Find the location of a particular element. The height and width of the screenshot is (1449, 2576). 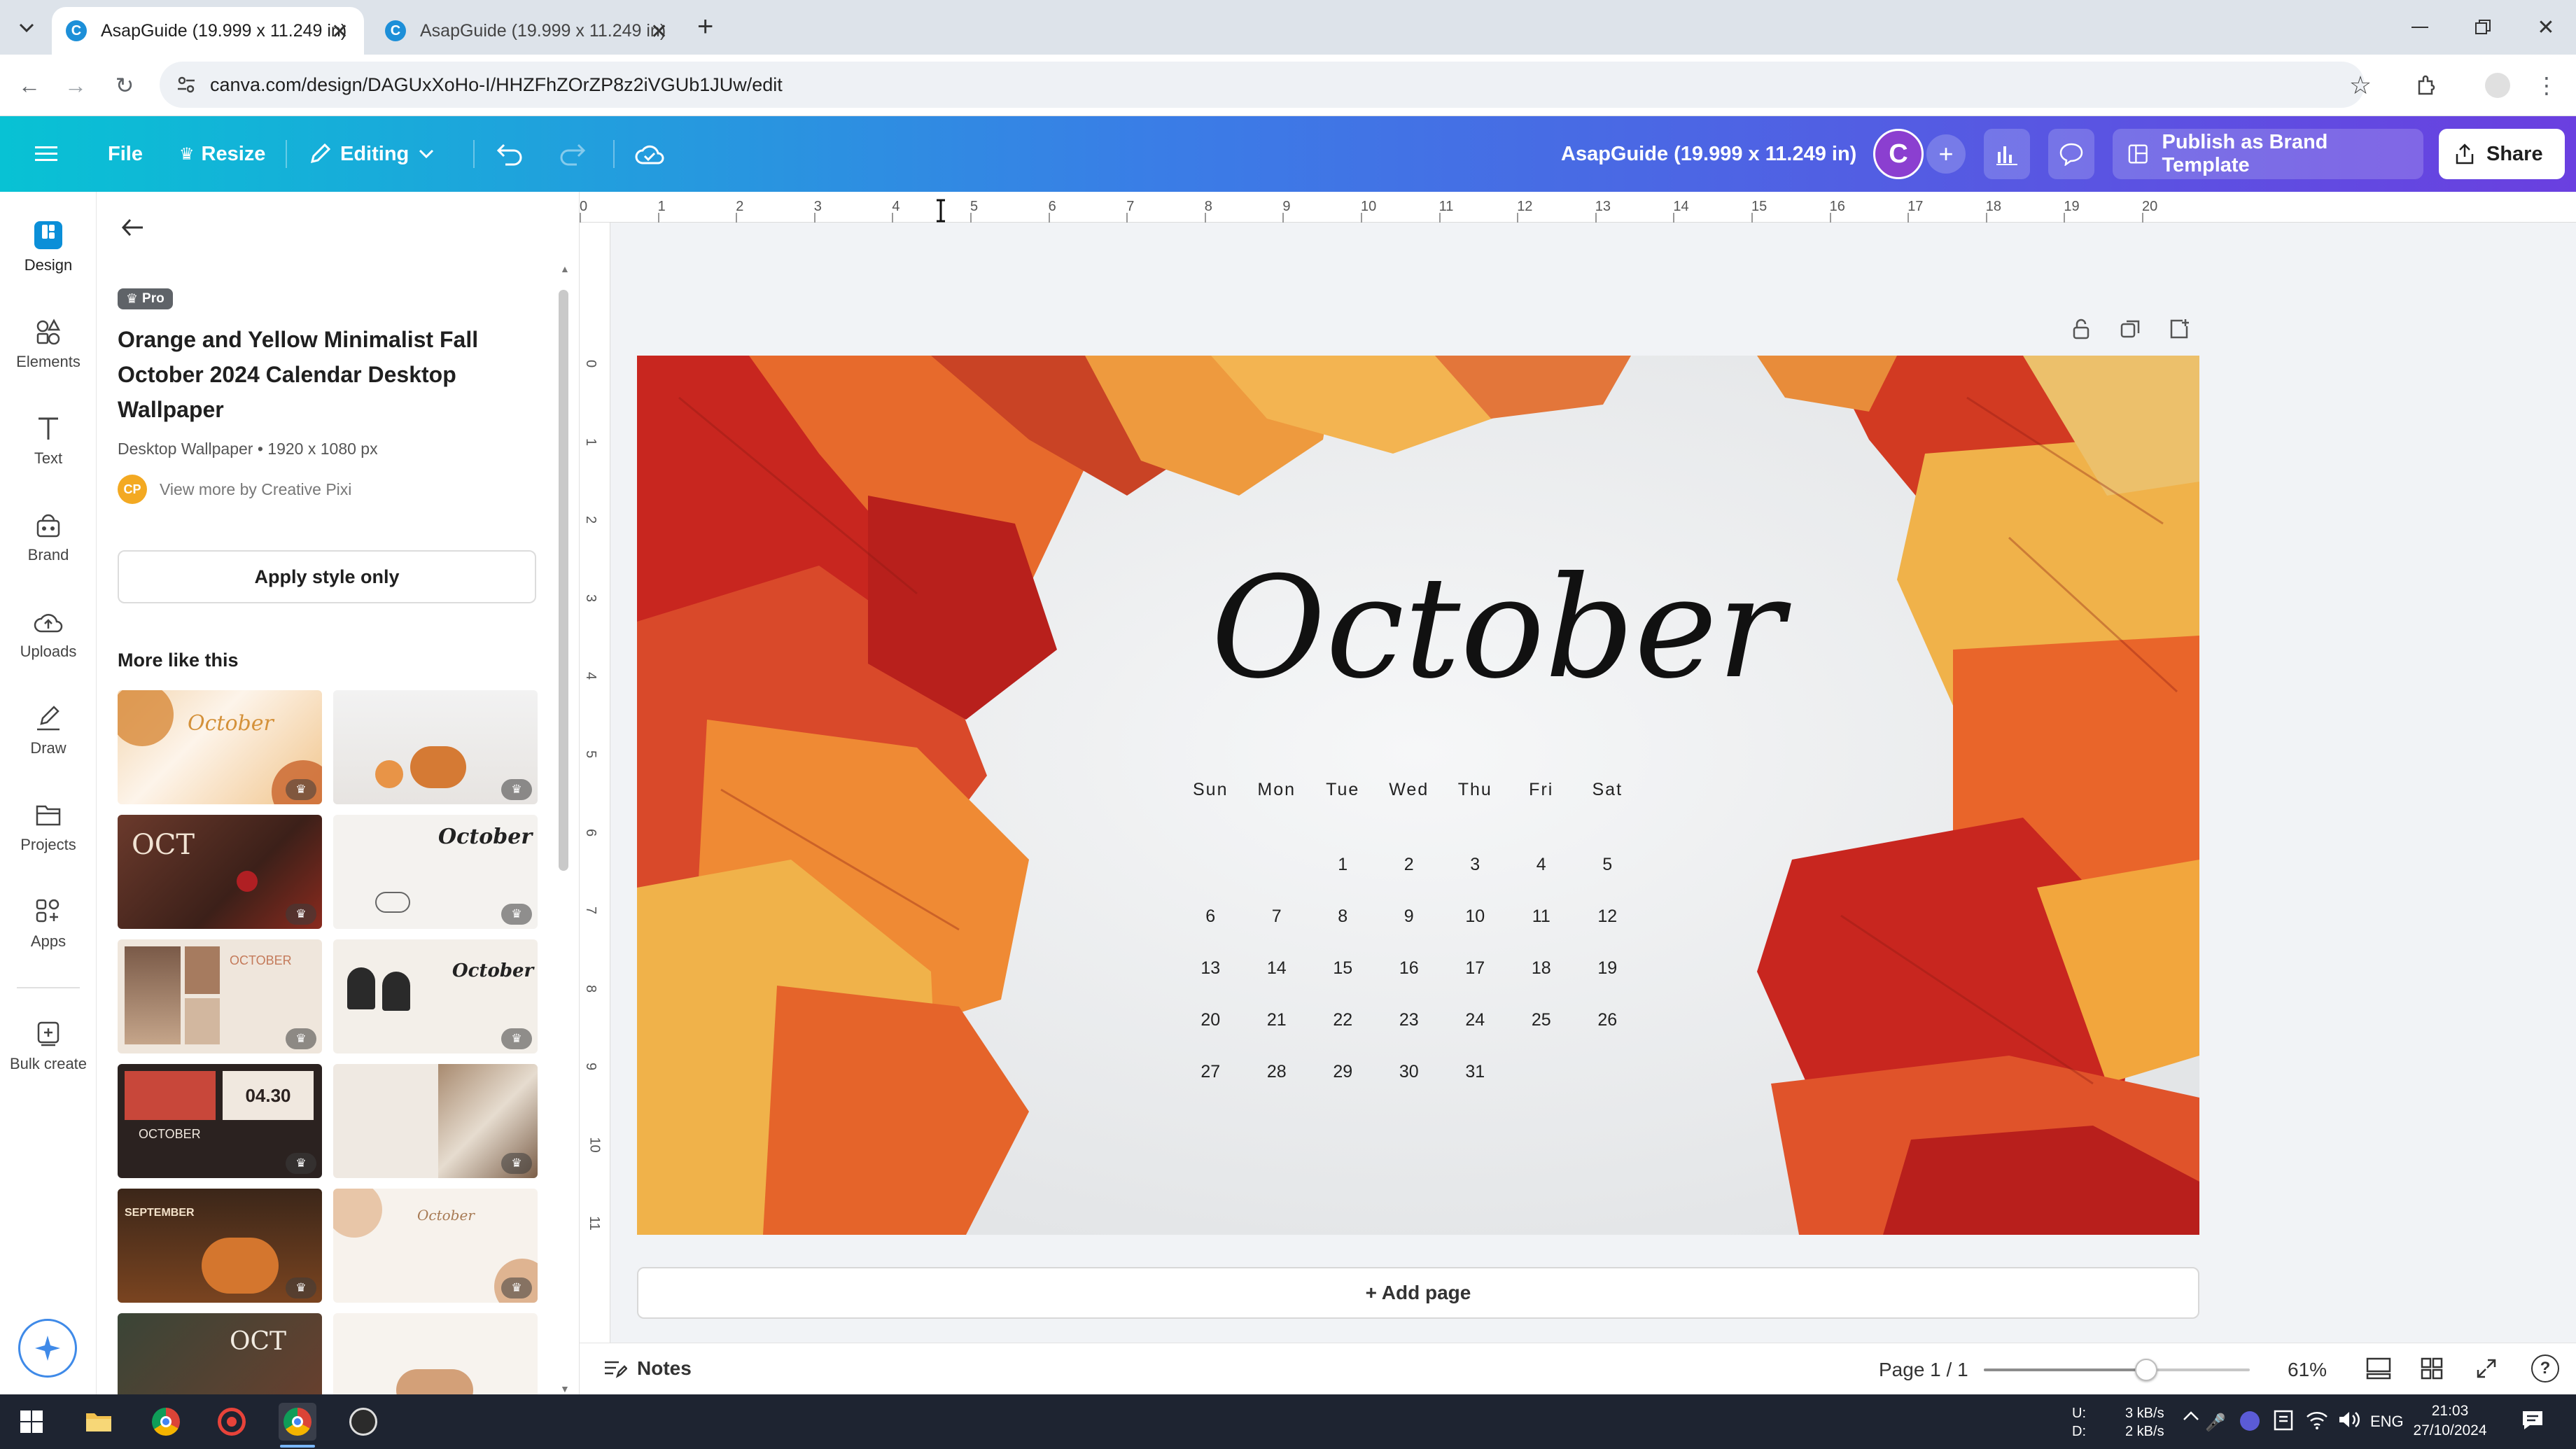

duplicate-page-icon is located at coordinates (2131, 329).